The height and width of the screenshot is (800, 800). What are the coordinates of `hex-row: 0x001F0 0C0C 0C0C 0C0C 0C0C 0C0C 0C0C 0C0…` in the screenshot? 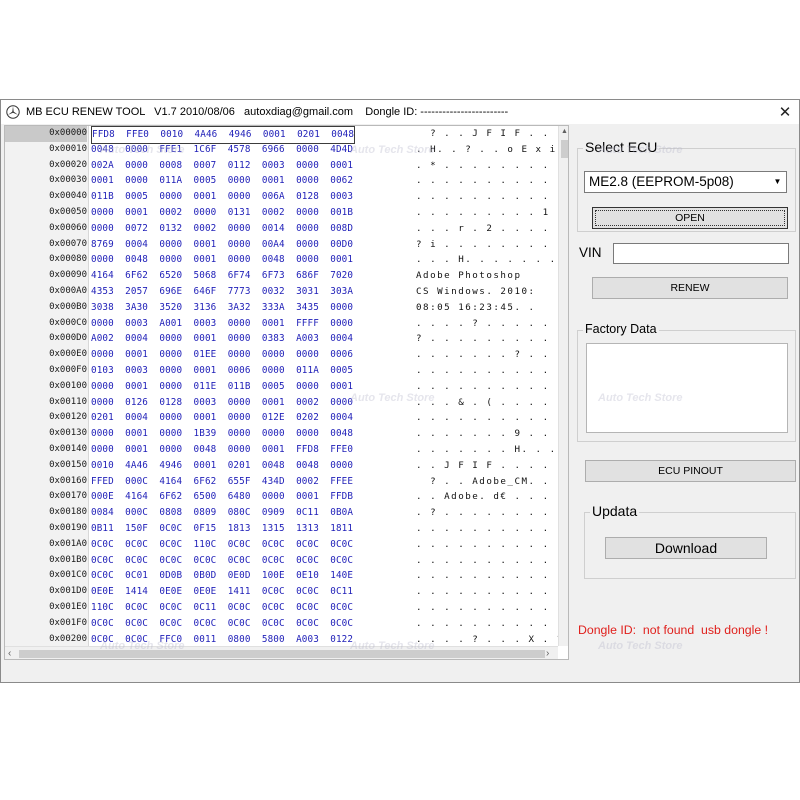 It's located at (283, 624).